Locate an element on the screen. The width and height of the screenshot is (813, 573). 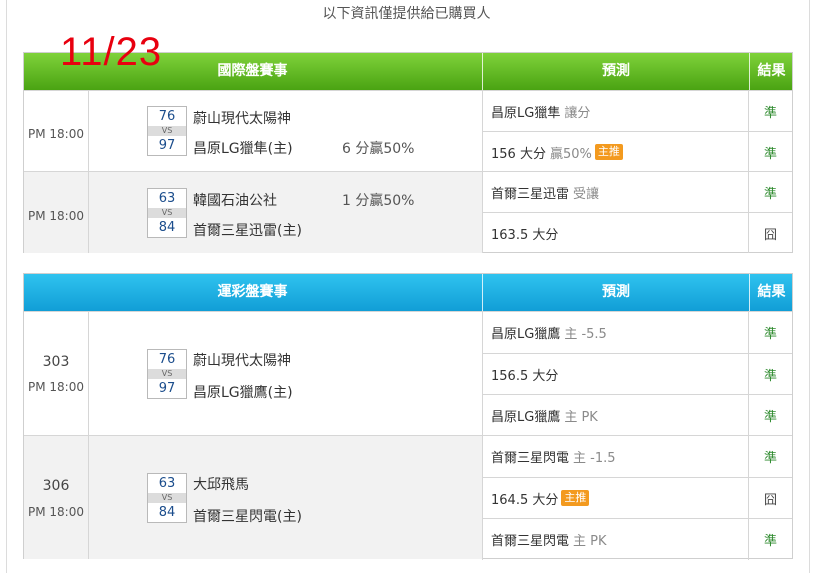
lottery-prediction-heading: 預測 is located at coordinates (615, 292).